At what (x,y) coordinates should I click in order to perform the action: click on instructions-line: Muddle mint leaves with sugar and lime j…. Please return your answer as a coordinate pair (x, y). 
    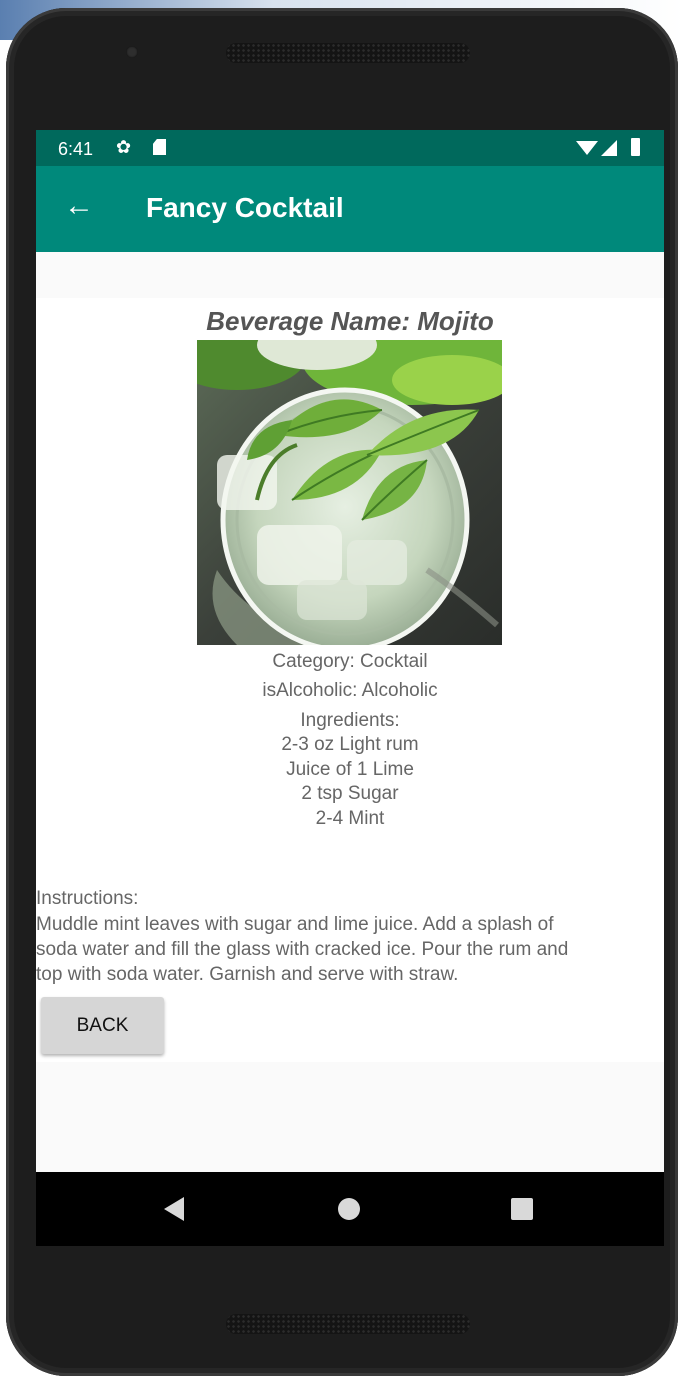
    Looking at the image, I should click on (295, 924).